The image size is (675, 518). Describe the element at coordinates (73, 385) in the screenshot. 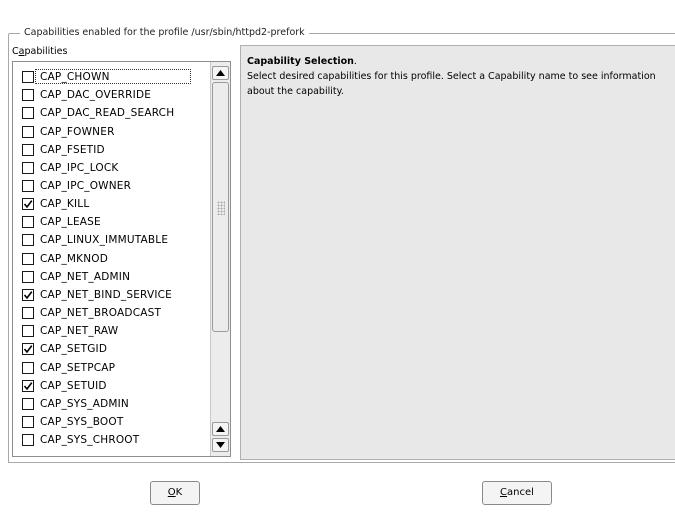

I see `capability-label: CAP_SETUID` at that location.